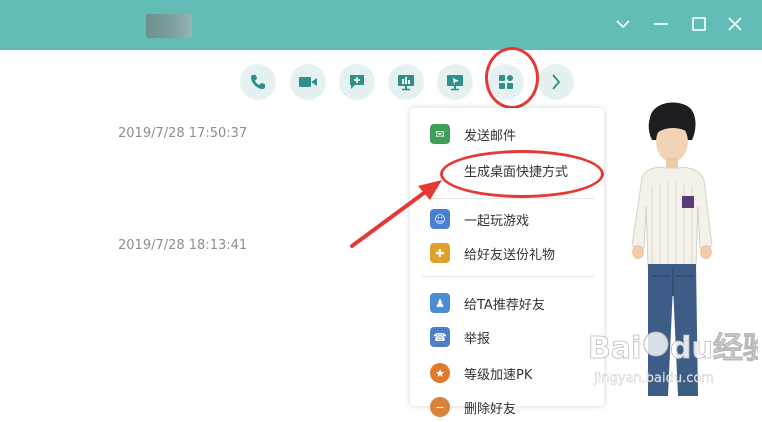 The image size is (762, 422). I want to click on contact-avatar, so click(169, 26).